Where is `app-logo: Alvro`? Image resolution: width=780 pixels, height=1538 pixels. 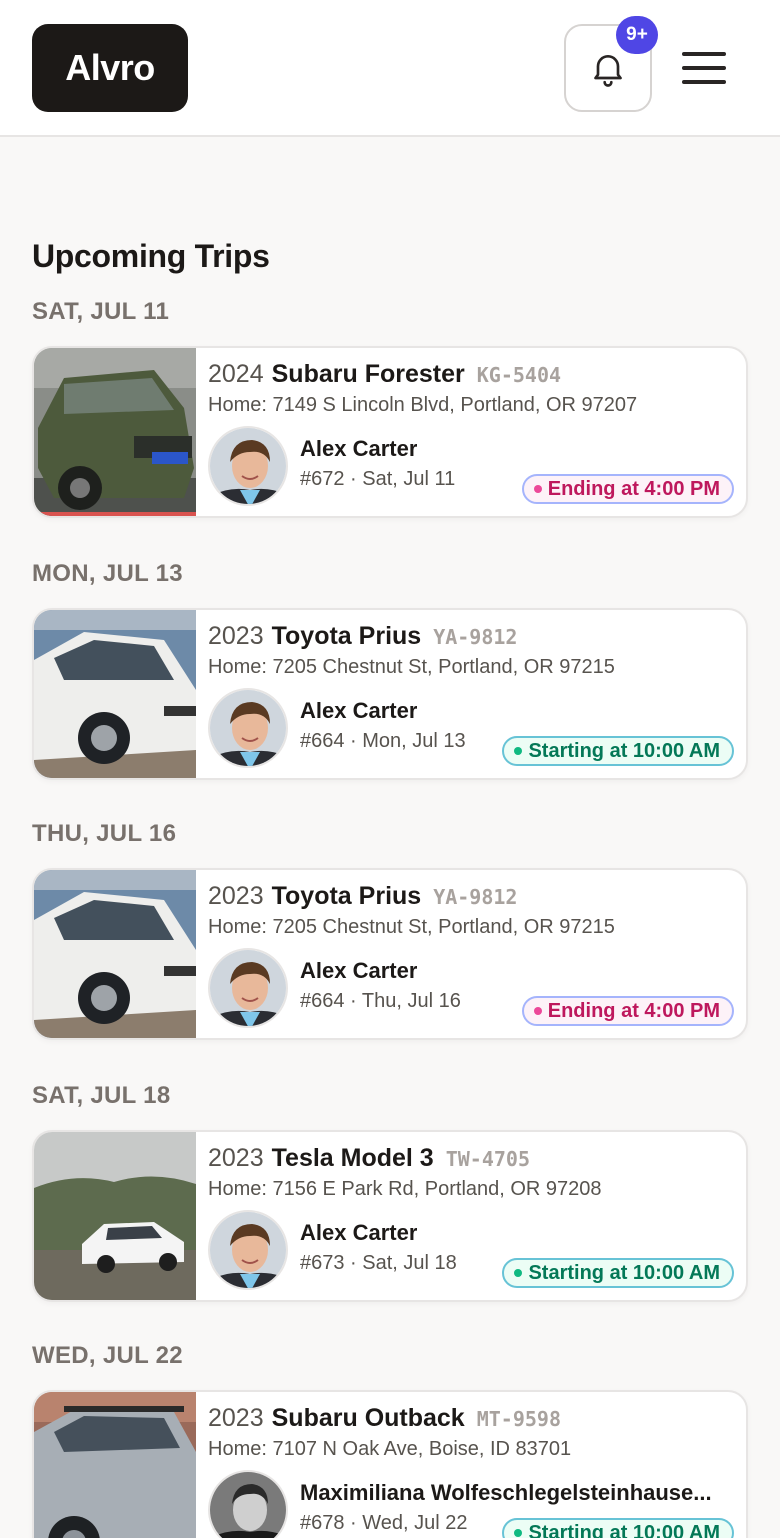
app-logo: Alvro is located at coordinates (110, 68).